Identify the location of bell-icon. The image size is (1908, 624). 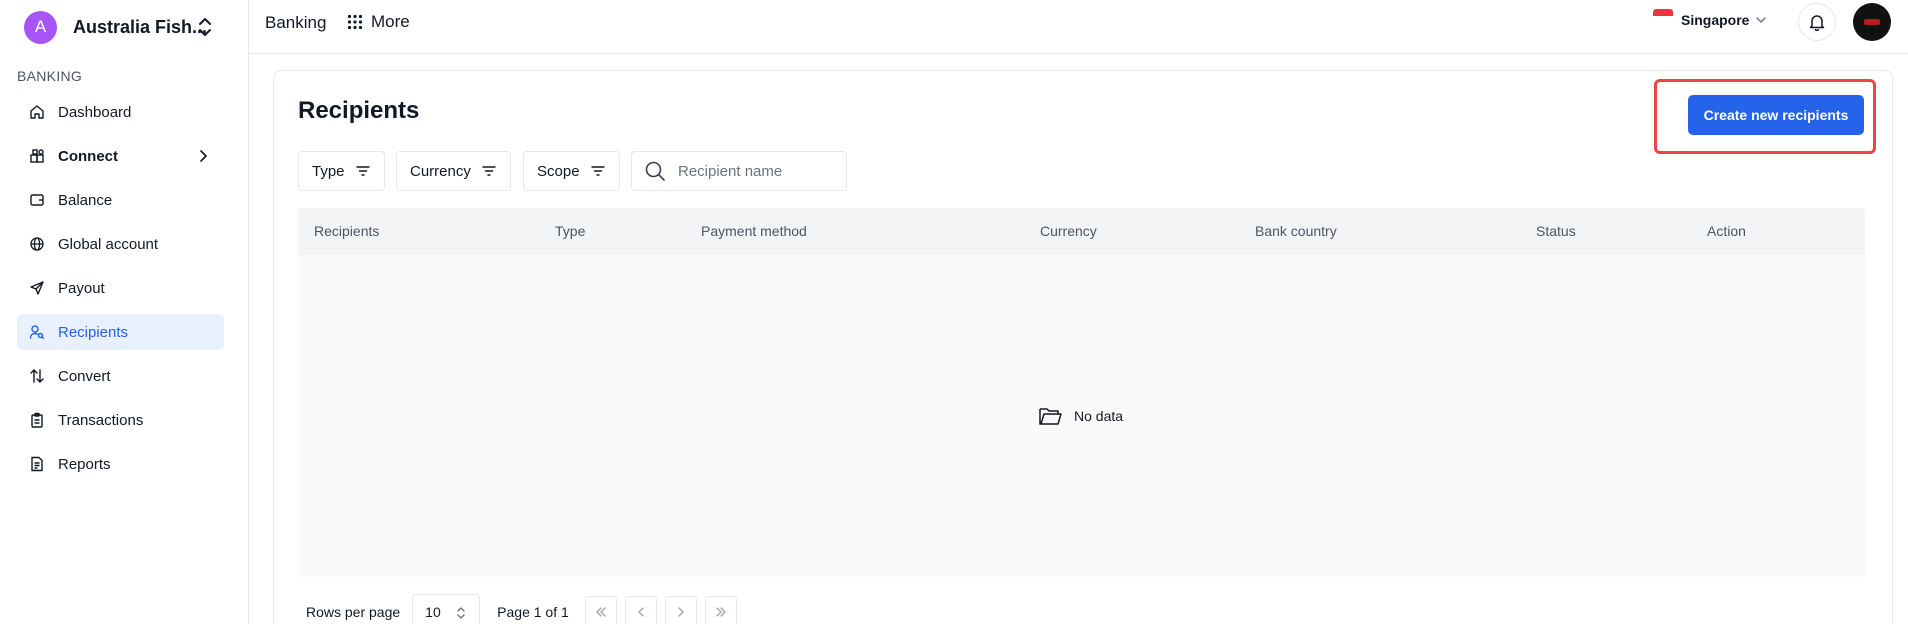
(1817, 23).